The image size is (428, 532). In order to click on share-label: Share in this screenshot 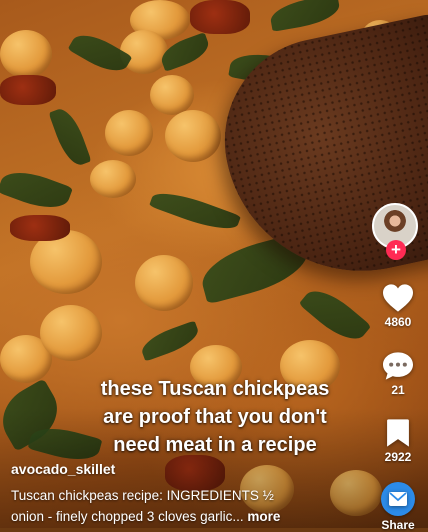, I will do `click(398, 525)`.